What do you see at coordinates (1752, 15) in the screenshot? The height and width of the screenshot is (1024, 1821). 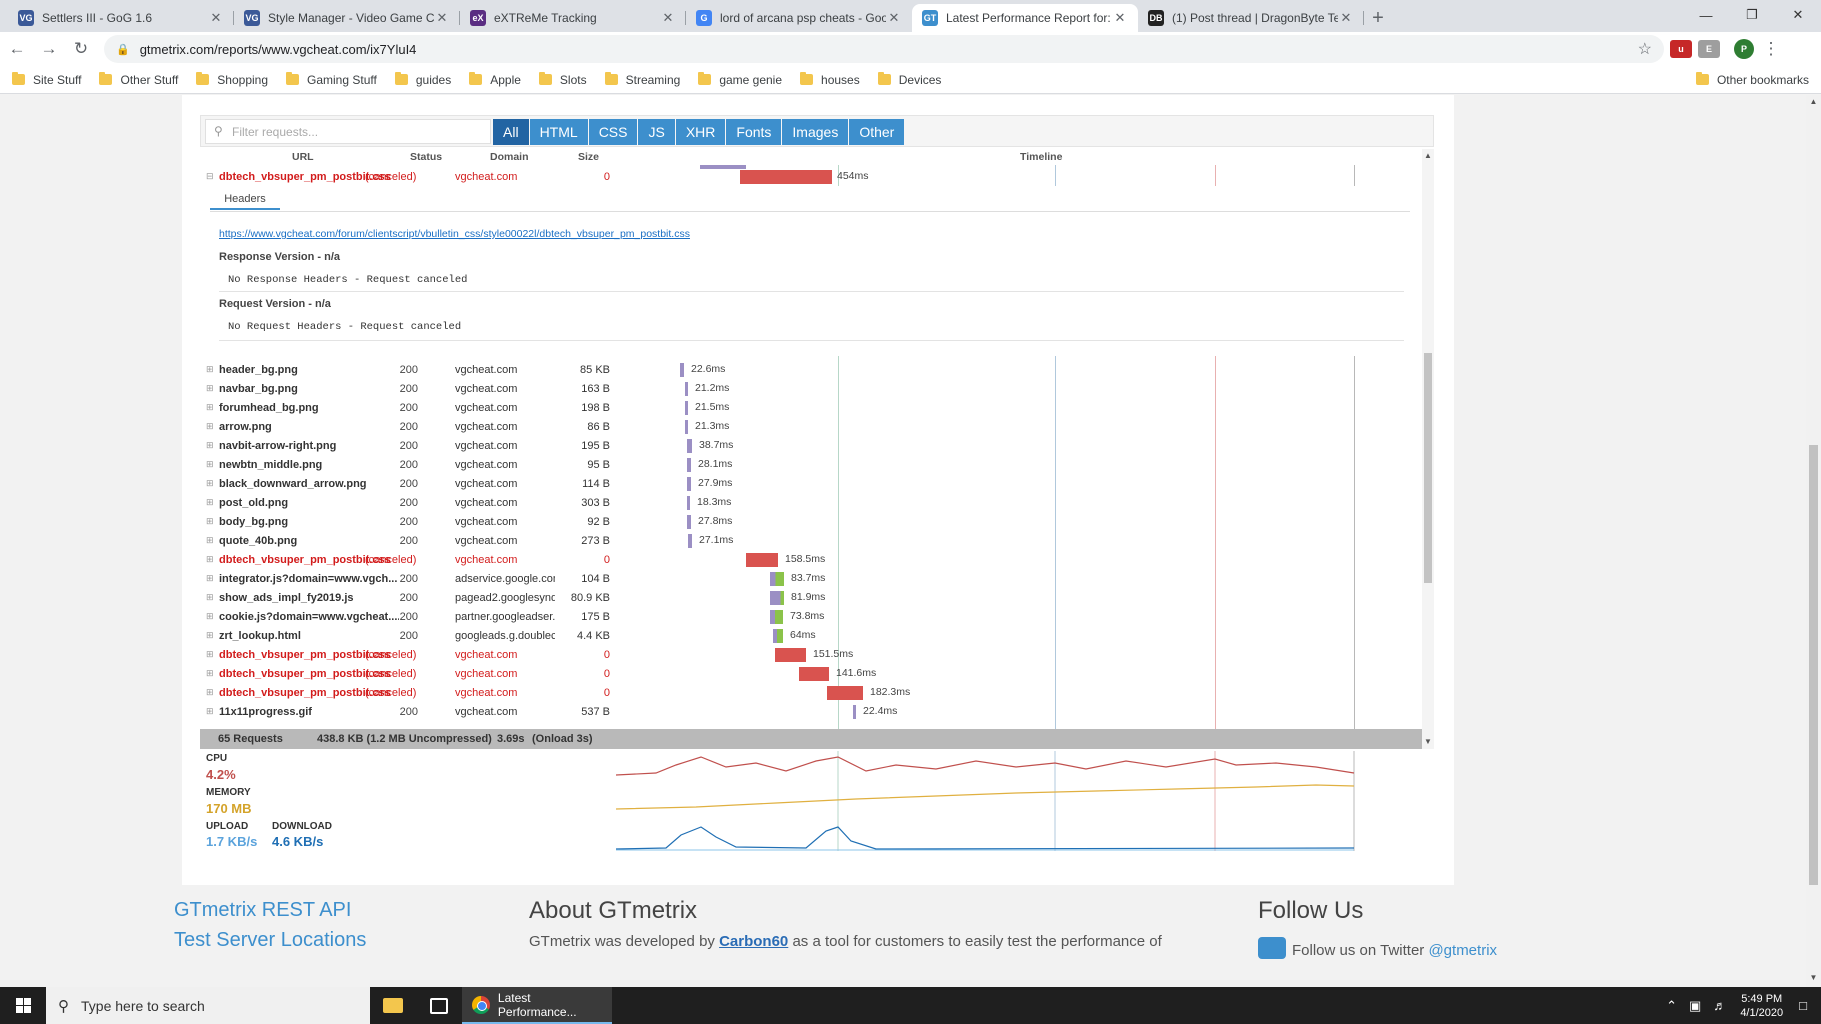 I see `restore-icon: ❐` at bounding box center [1752, 15].